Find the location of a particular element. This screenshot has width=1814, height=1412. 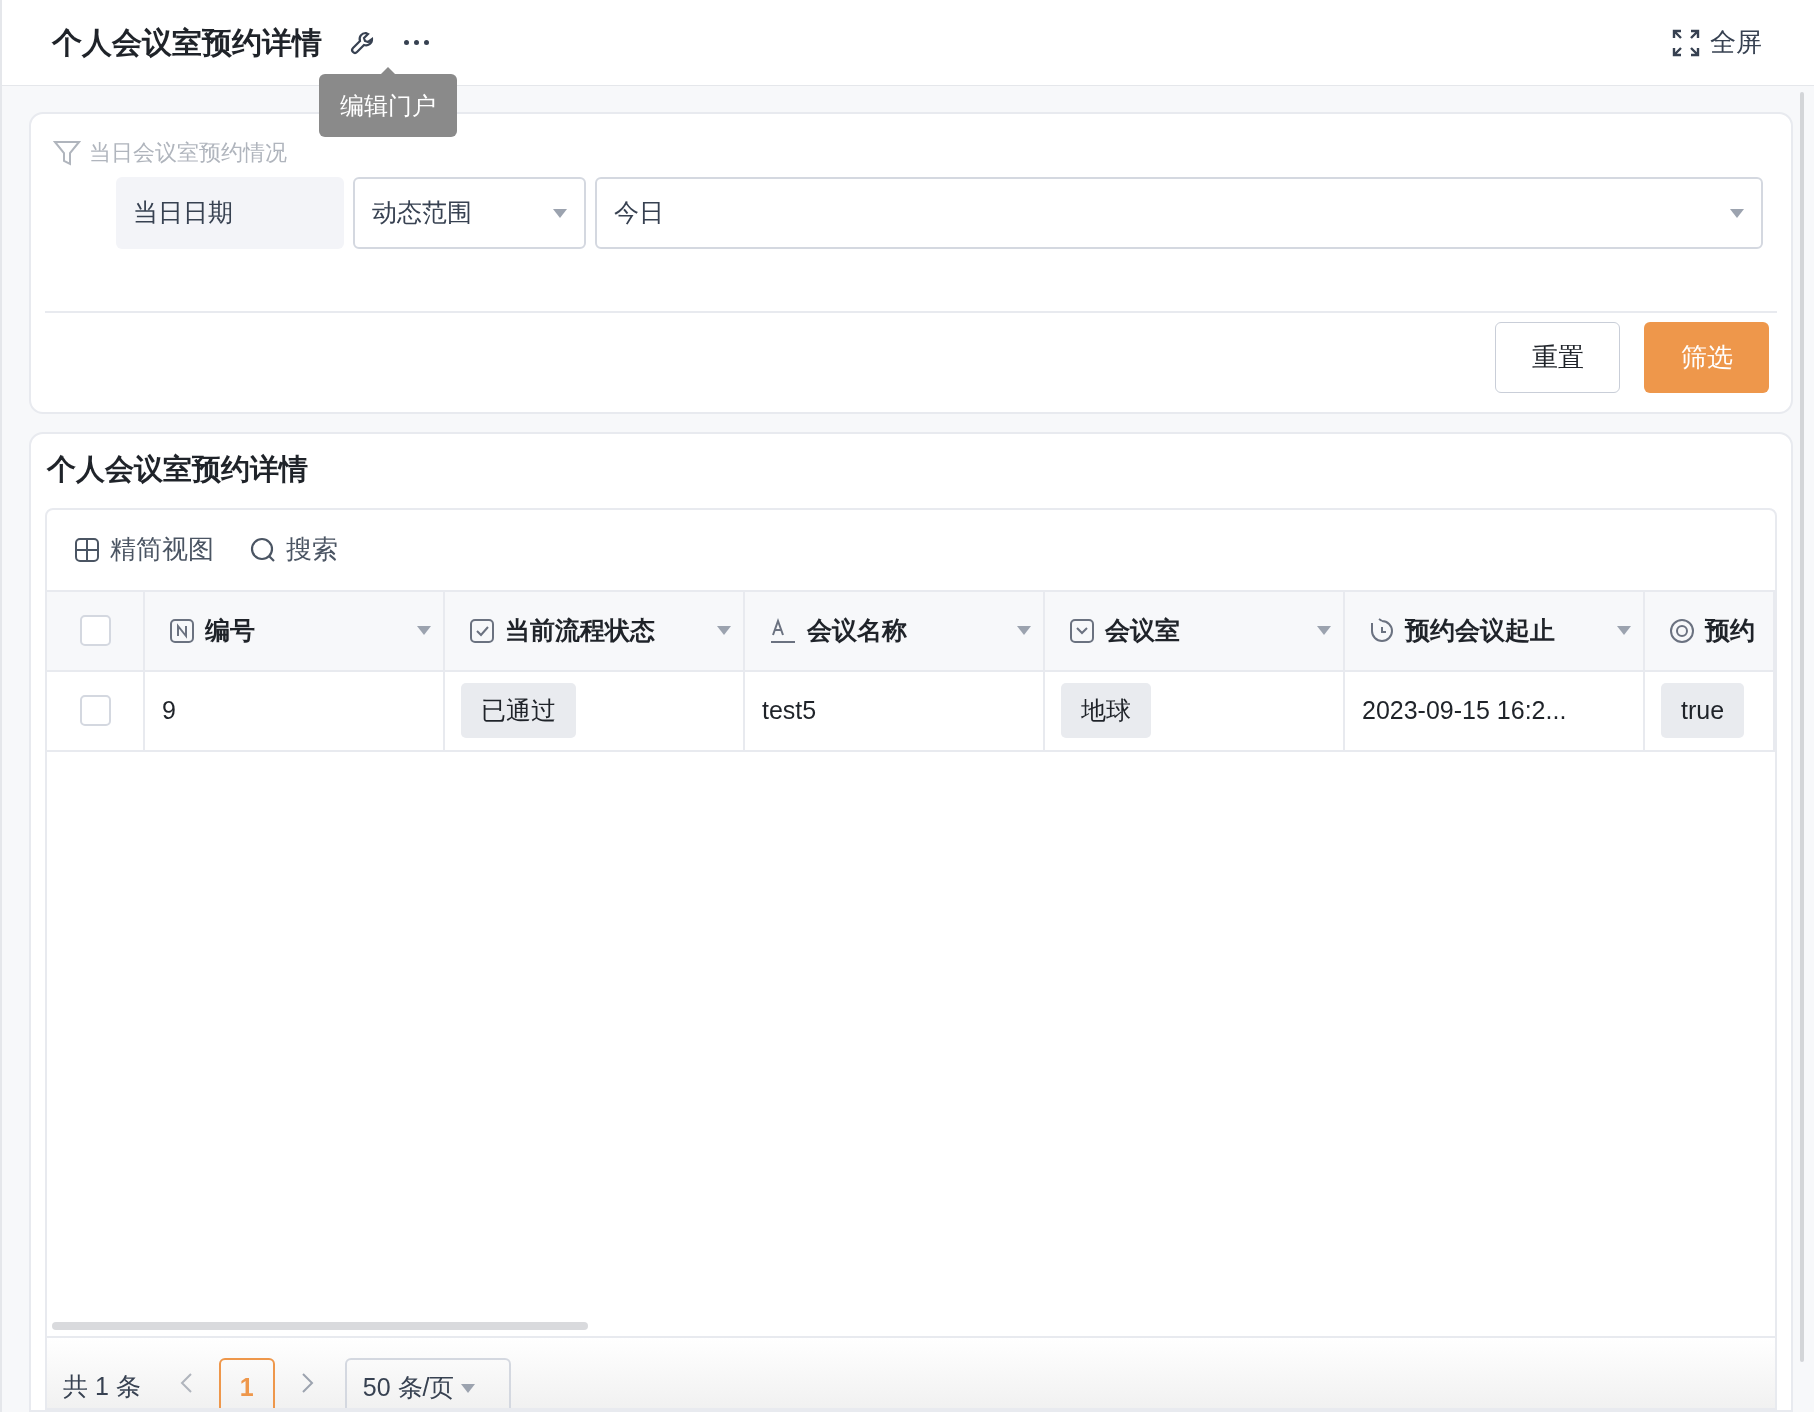

column-header: 编号 is located at coordinates (295, 630).